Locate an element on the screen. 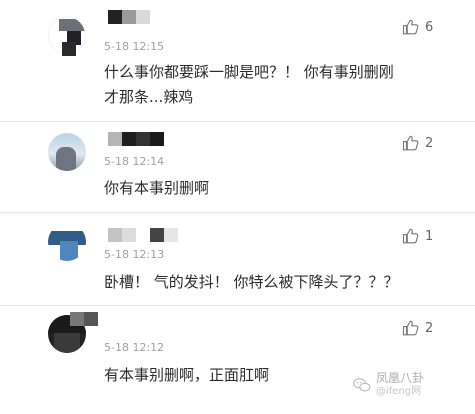  avatar-redacted-fragment is located at coordinates (69, 49).